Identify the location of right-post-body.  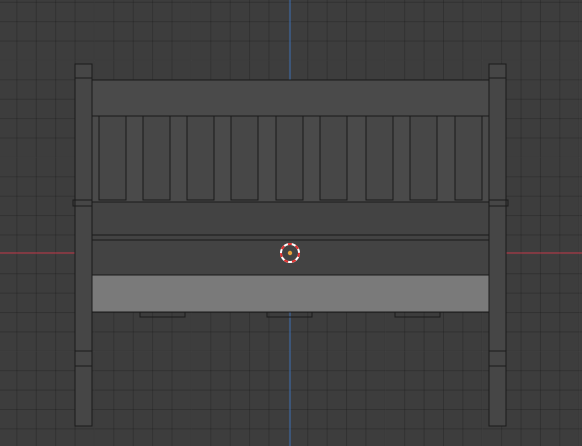
(497, 245).